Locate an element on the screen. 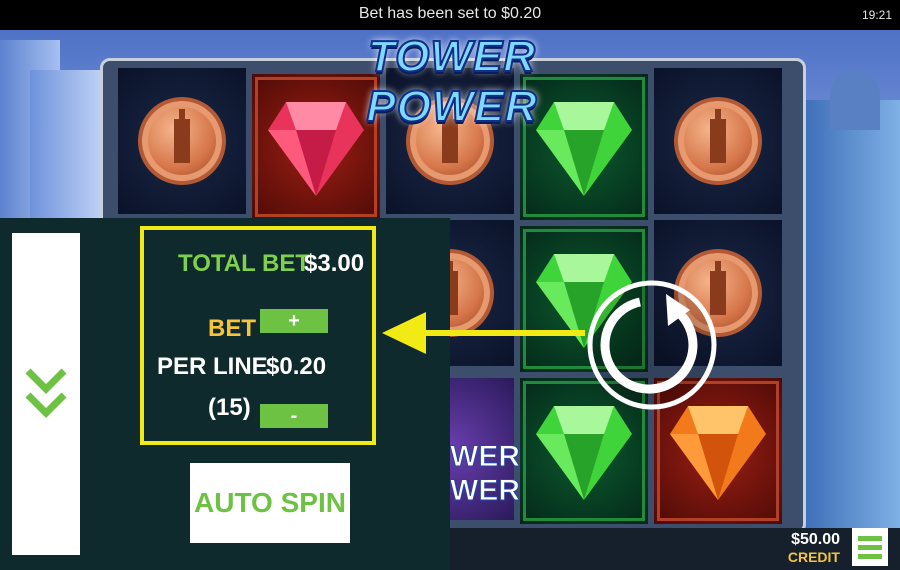  status-message: Bet has been set to $0.20 is located at coordinates (450, 13).